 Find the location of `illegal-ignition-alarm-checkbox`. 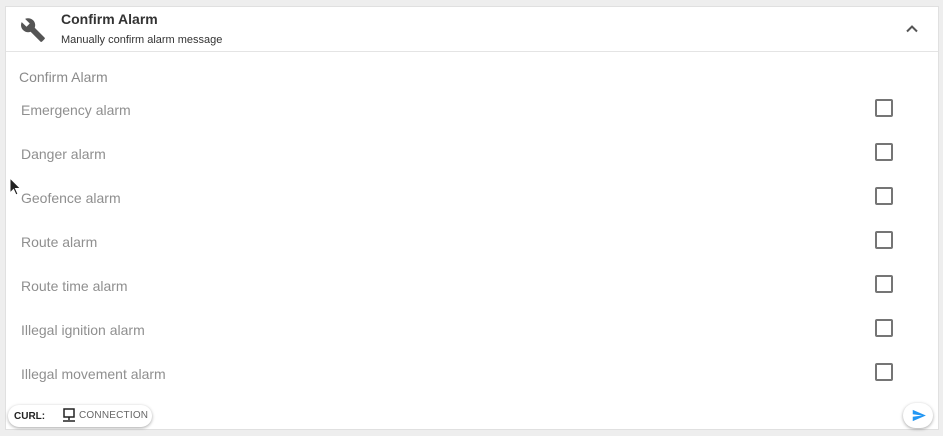

illegal-ignition-alarm-checkbox is located at coordinates (884, 328).